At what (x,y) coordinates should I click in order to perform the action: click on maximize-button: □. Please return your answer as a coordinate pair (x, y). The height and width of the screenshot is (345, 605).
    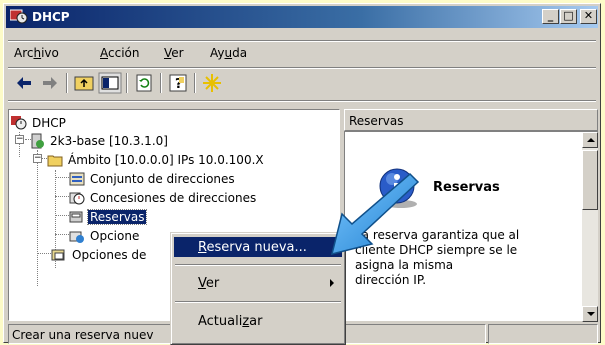
    Looking at the image, I should click on (568, 16).